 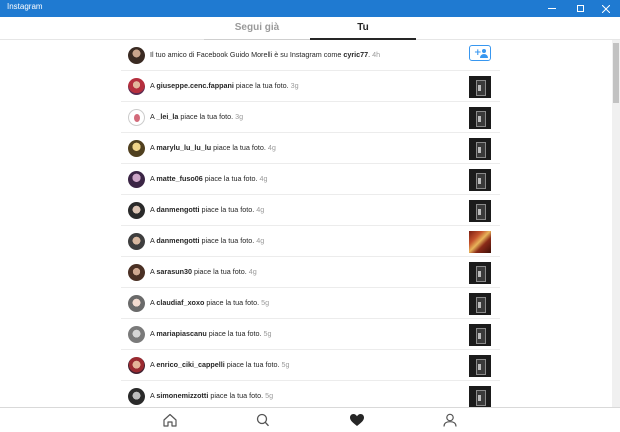 I want to click on minimize-icon, so click(x=552, y=8).